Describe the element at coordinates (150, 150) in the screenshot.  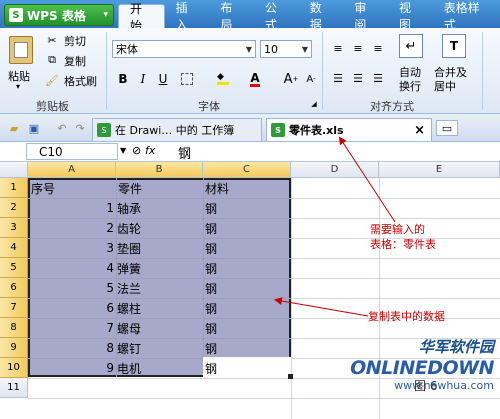
I see `function-icon: fx` at that location.